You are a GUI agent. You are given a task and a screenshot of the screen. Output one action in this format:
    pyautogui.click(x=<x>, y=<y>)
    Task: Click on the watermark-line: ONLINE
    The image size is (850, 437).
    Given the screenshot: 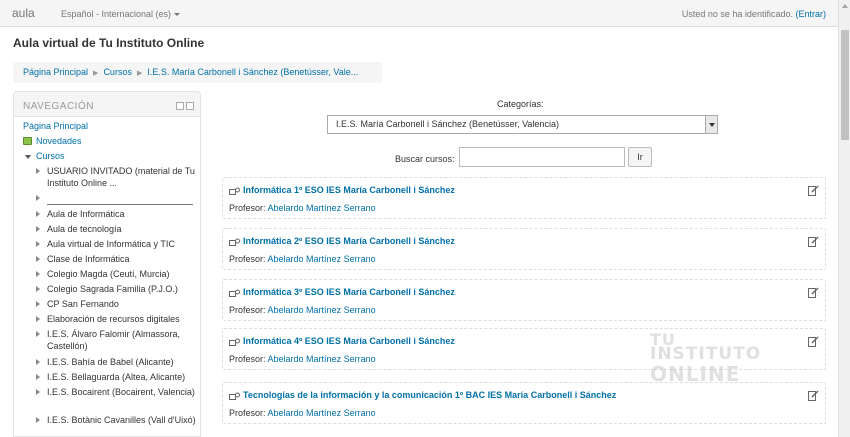 What is the action you would take?
    pyautogui.click(x=695, y=374)
    